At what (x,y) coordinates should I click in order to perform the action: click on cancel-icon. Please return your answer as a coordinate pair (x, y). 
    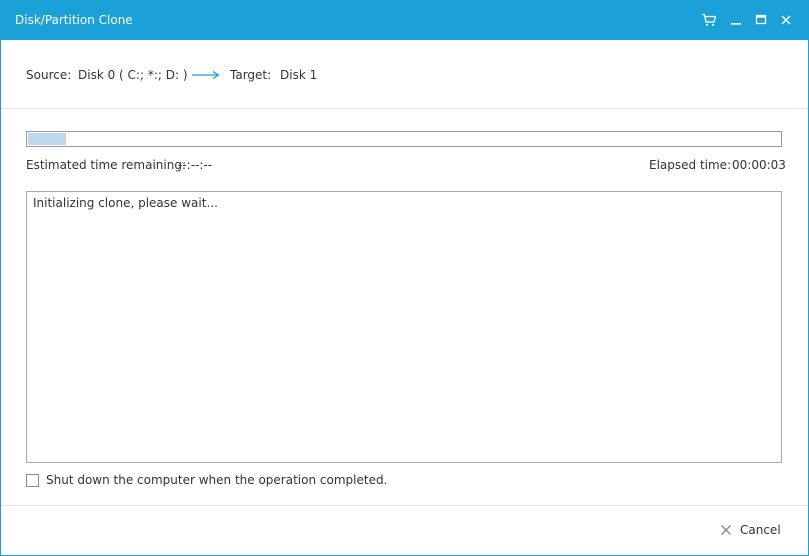
    Looking at the image, I should click on (726, 530).